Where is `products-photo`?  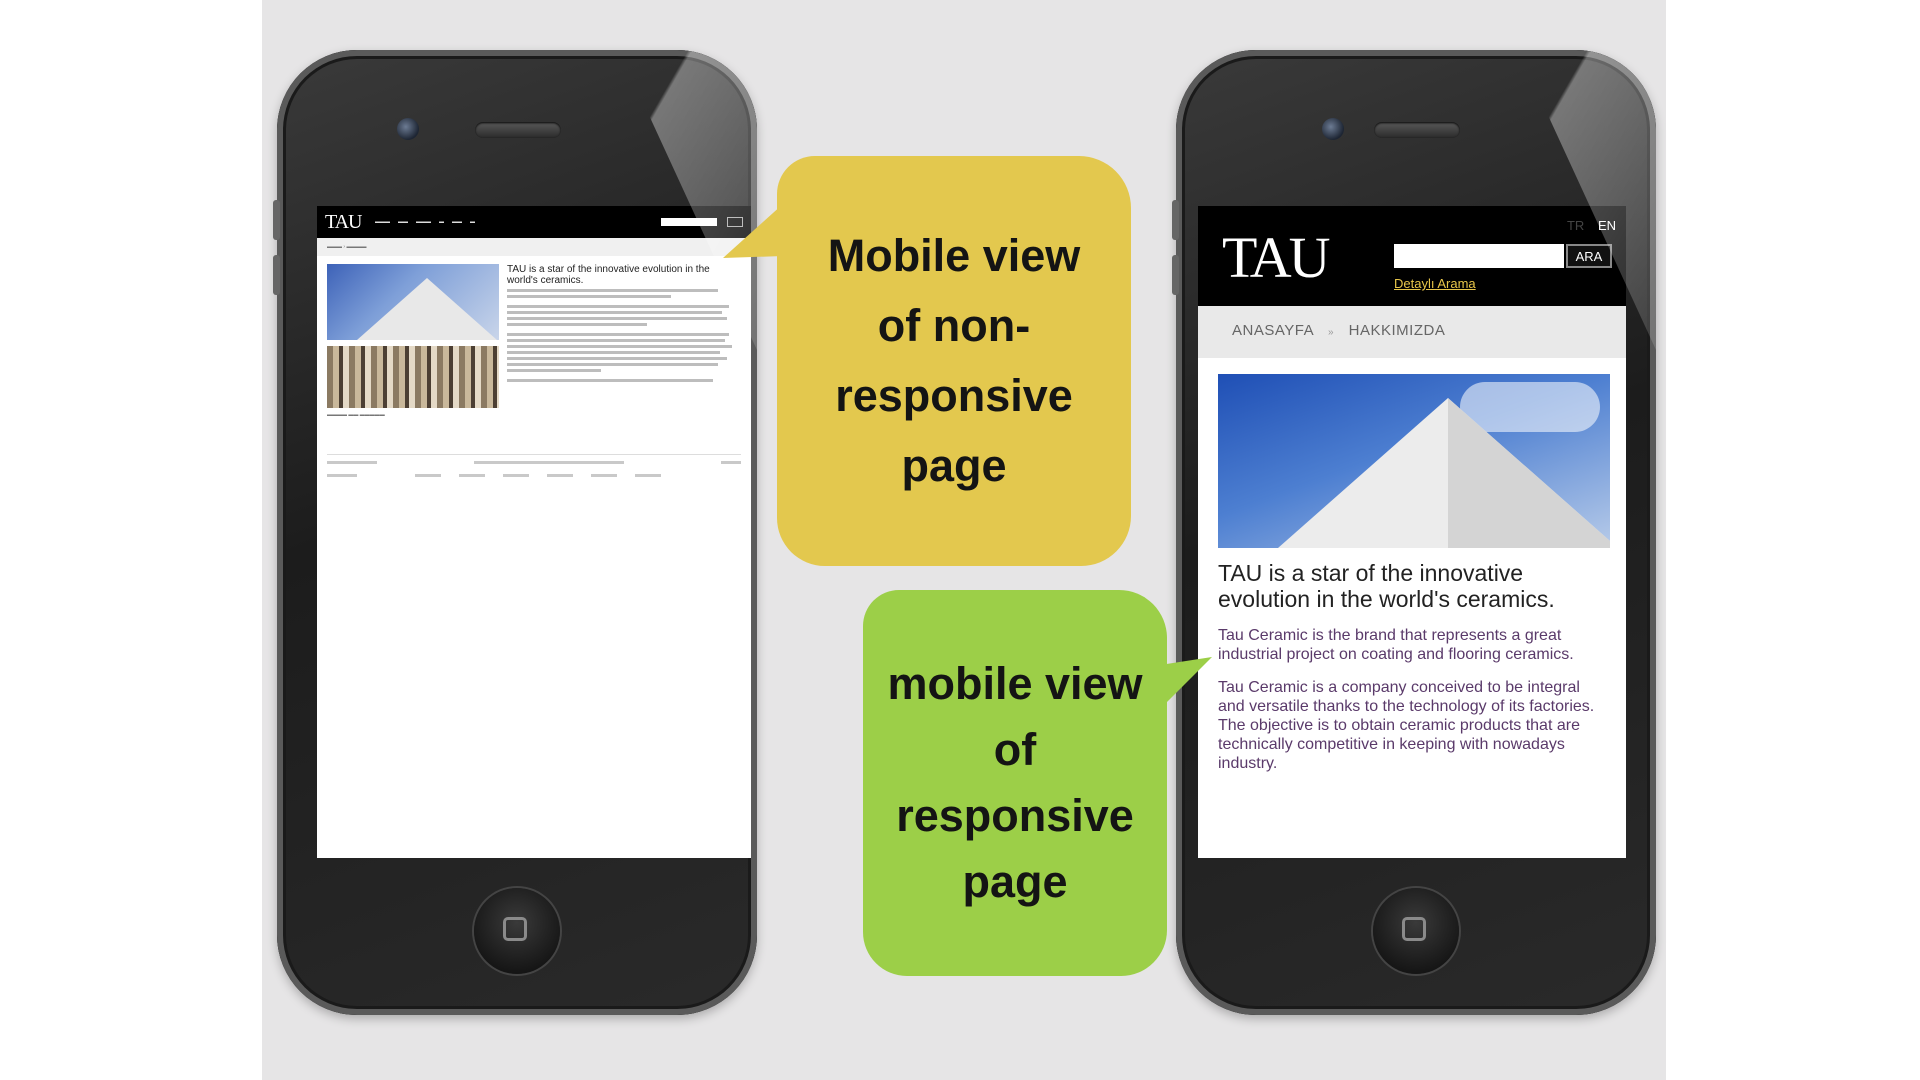
products-photo is located at coordinates (413, 377).